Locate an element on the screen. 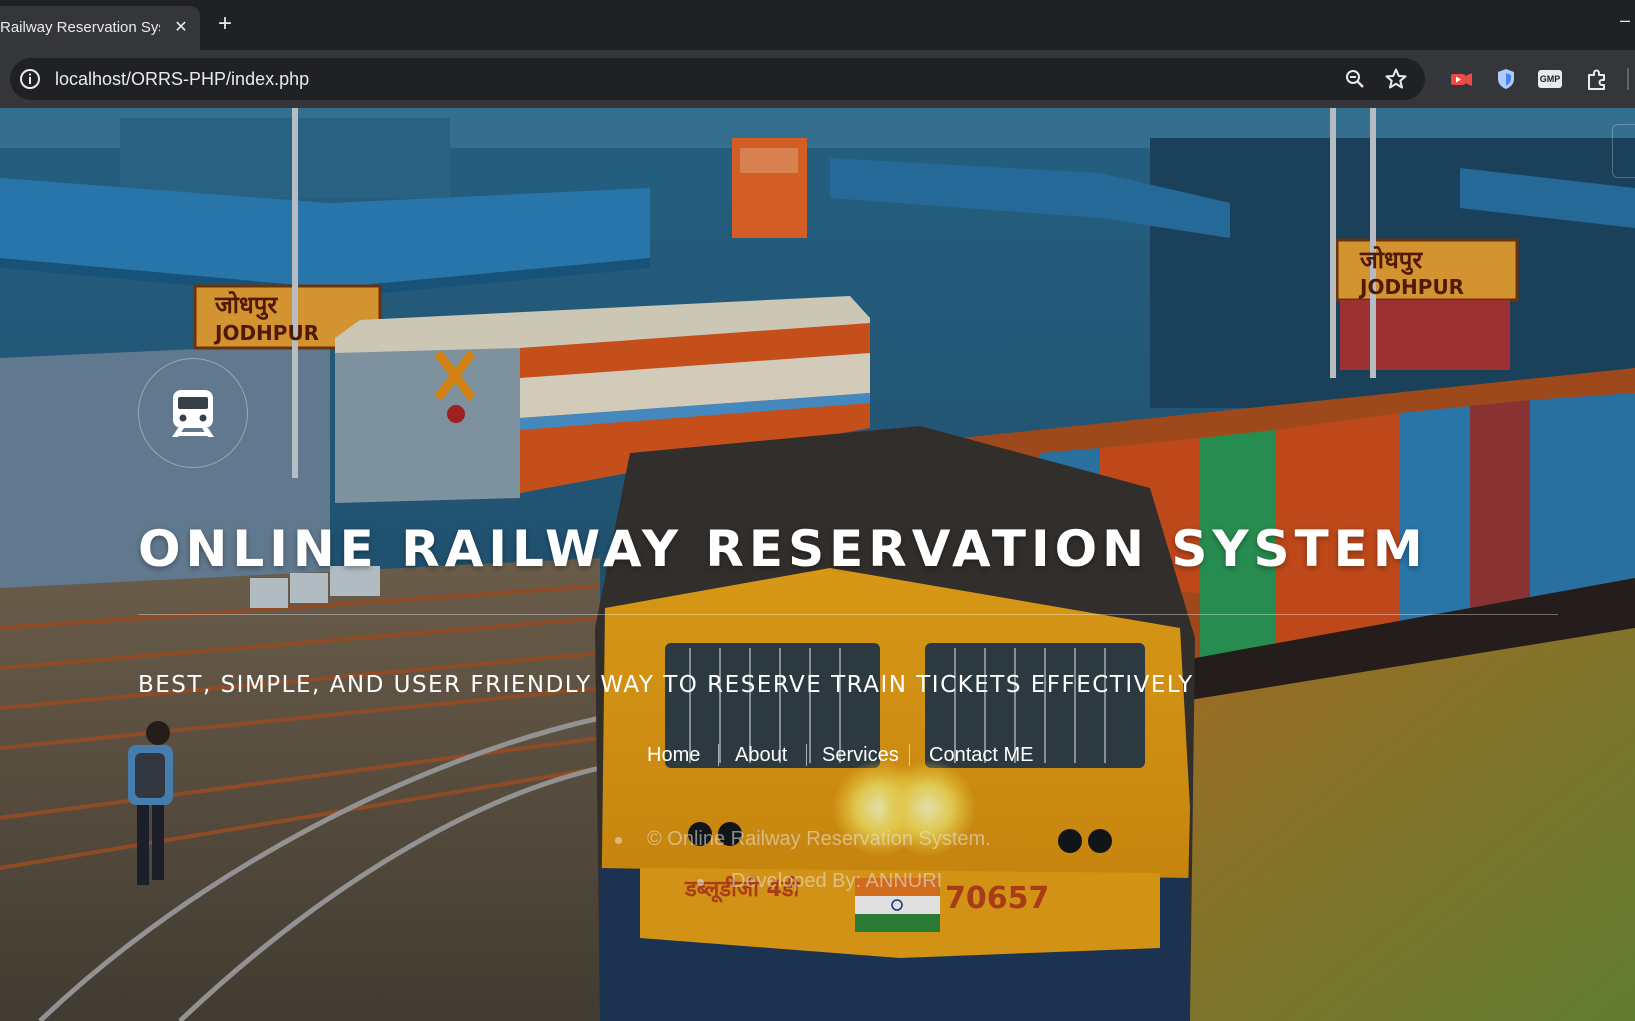 The image size is (1635, 1021). address-bar: localhost/ORRS-PHP/index.php is located at coordinates (717, 79).